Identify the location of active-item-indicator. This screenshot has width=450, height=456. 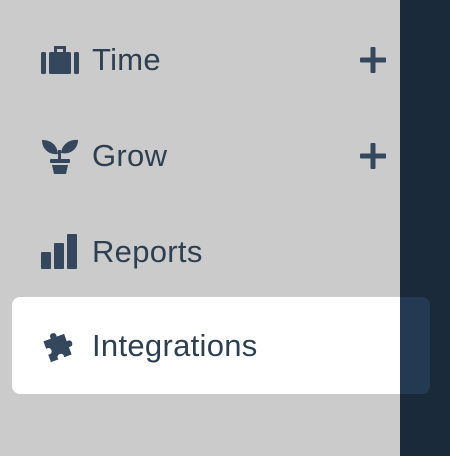
(415, 345).